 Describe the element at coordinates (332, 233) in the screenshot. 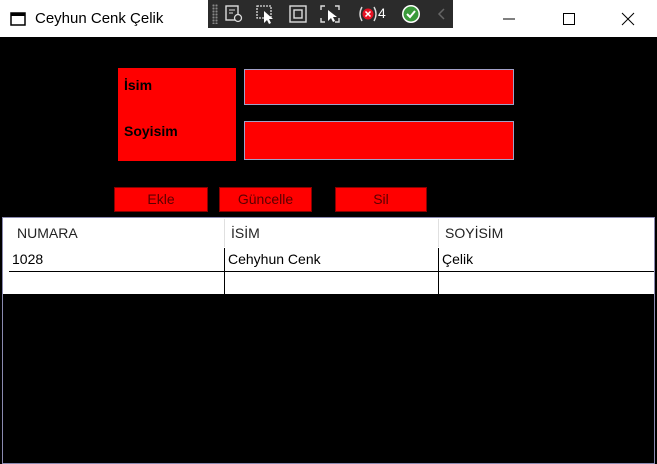

I see `column-header-isim: İSİM` at that location.